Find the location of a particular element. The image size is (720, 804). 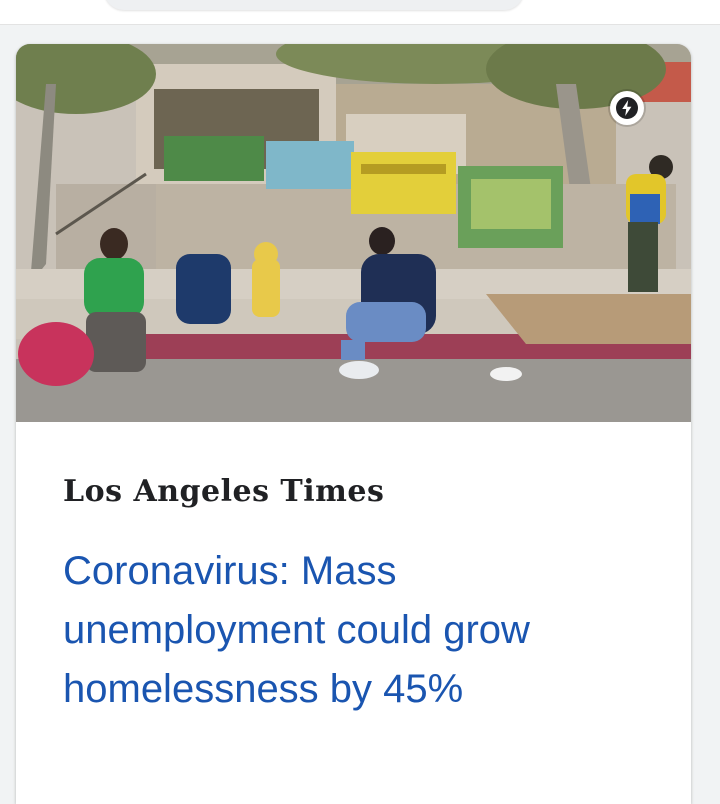

publisher-name: Los Angeles Times is located at coordinates (224, 491).